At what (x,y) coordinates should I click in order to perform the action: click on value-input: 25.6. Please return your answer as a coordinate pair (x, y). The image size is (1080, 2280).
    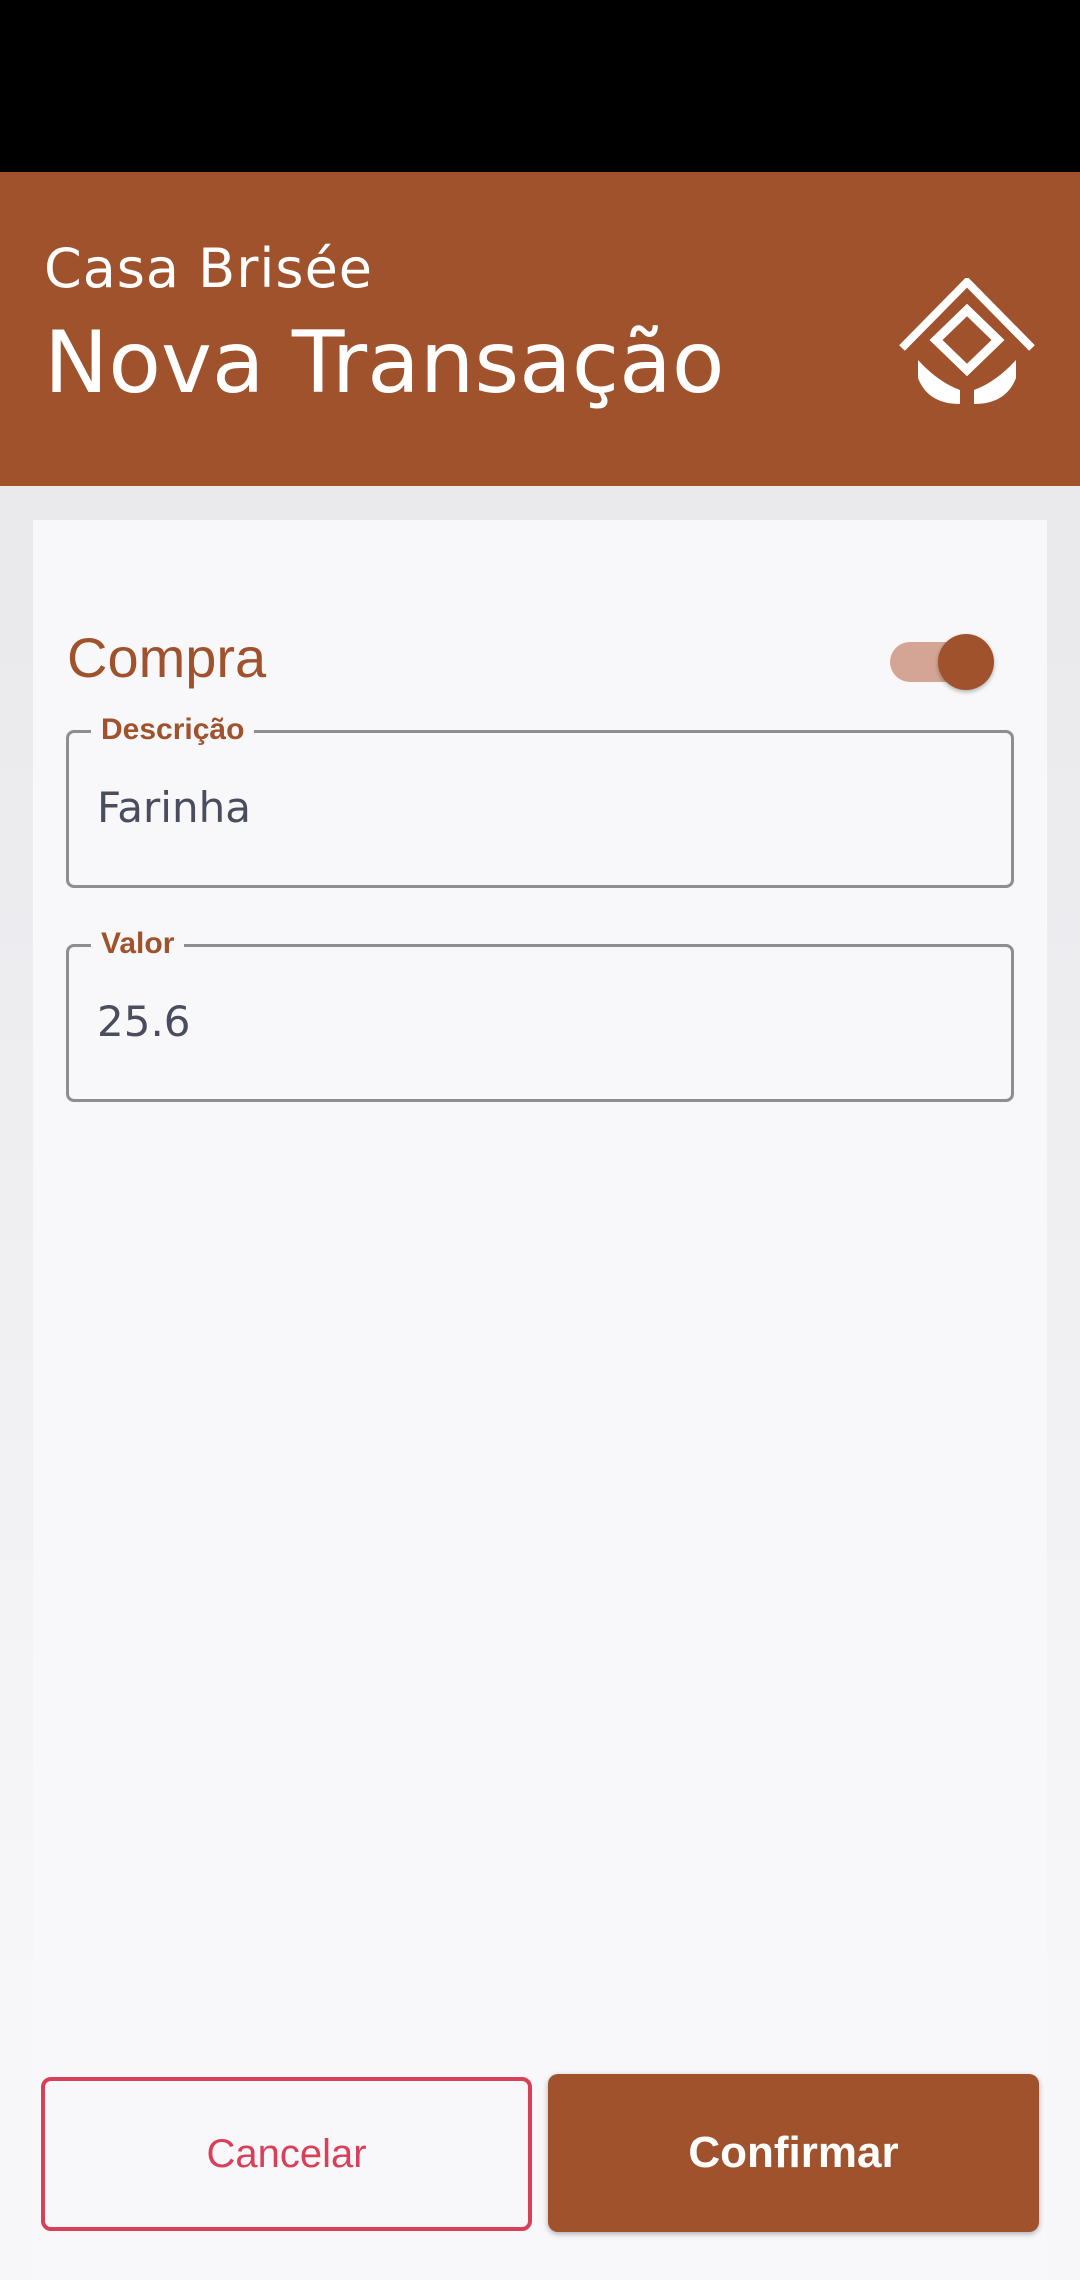
    Looking at the image, I should click on (537, 1022).